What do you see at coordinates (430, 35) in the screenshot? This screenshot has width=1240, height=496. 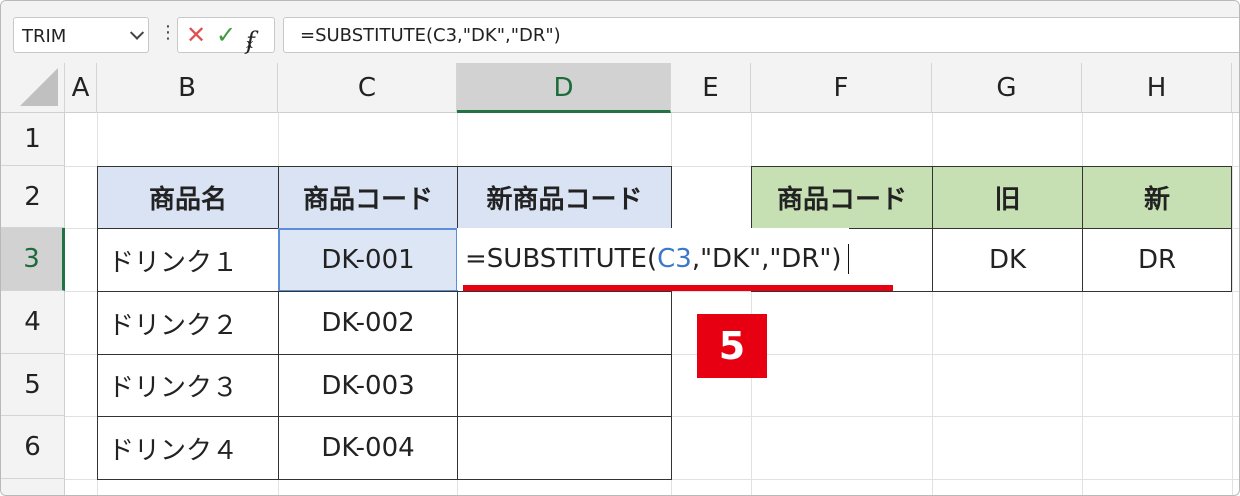 I see `formula-text: =SUBSTITUTE(C3,"DK","DR")` at bounding box center [430, 35].